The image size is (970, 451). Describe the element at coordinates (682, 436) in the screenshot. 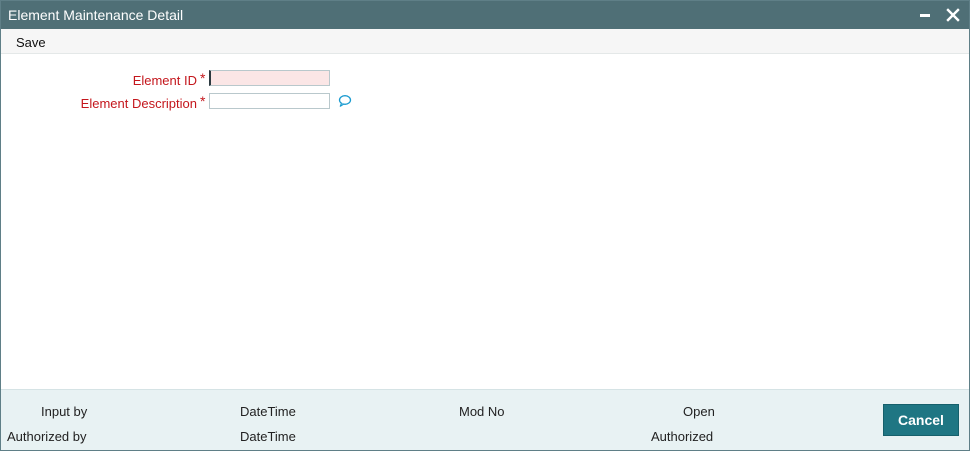

I see `authorized-status-label: Authorized` at that location.